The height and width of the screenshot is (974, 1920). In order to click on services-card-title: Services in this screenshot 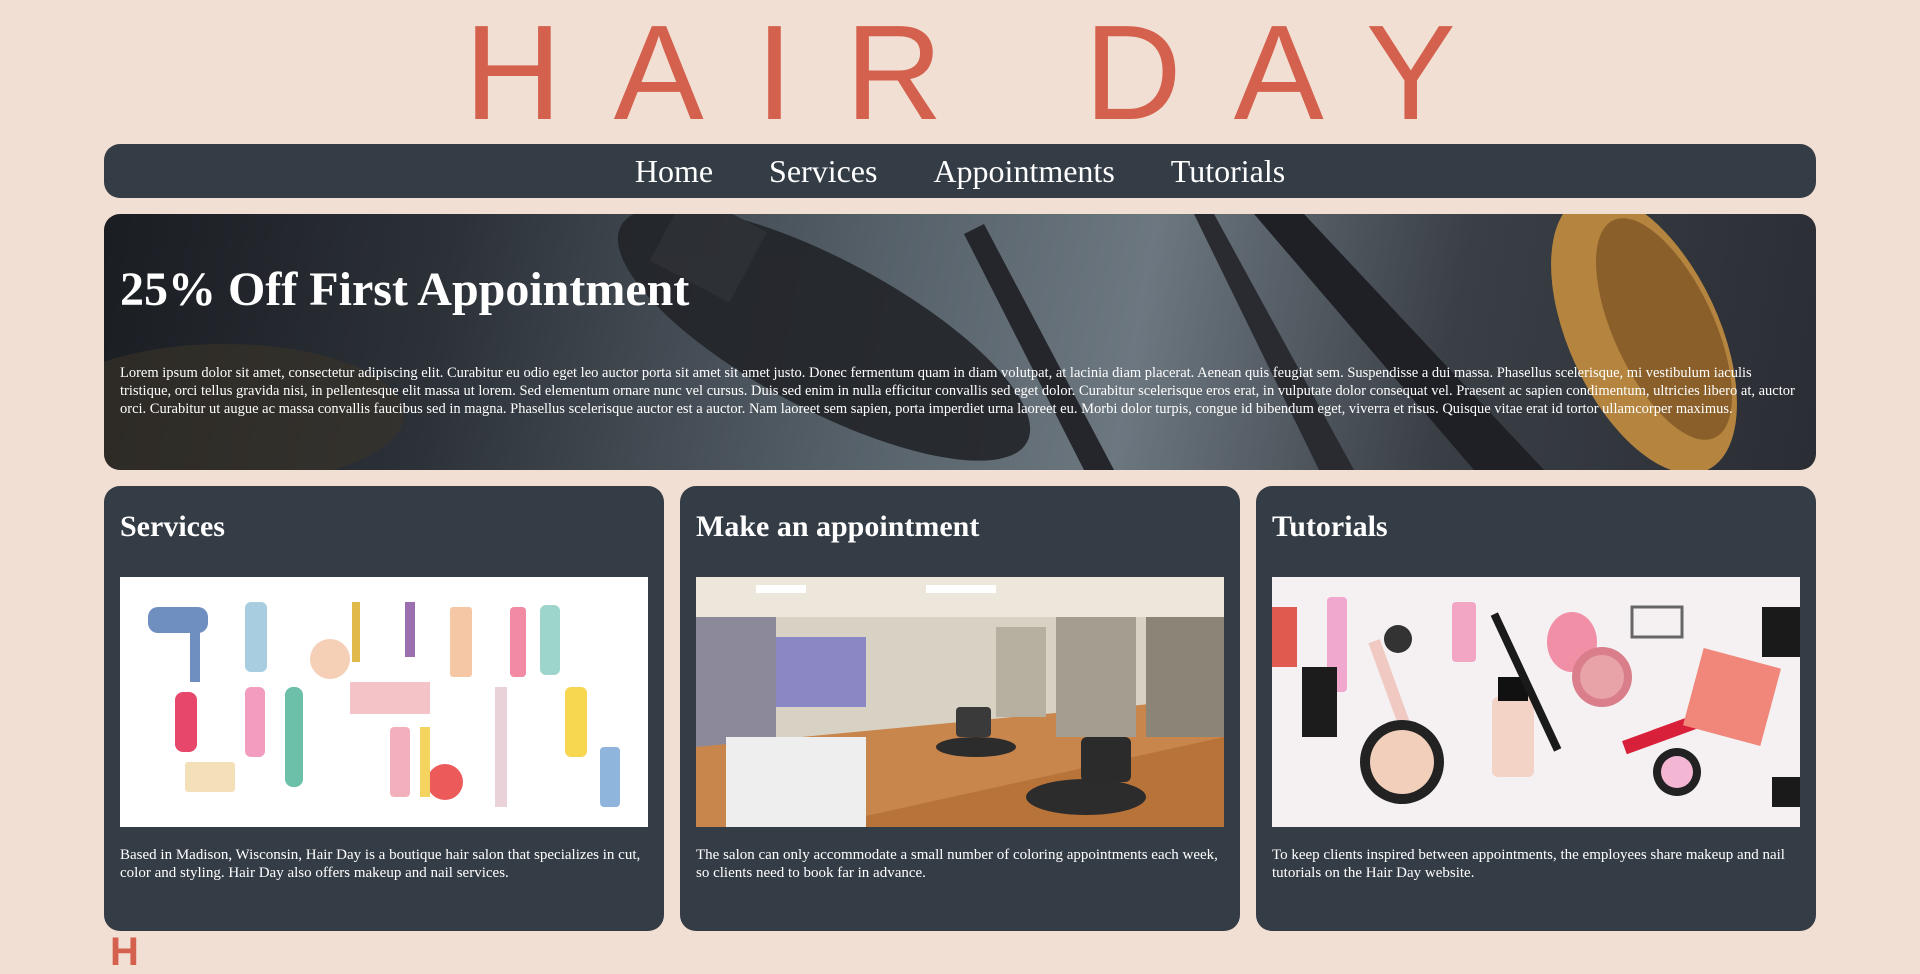, I will do `click(172, 526)`.